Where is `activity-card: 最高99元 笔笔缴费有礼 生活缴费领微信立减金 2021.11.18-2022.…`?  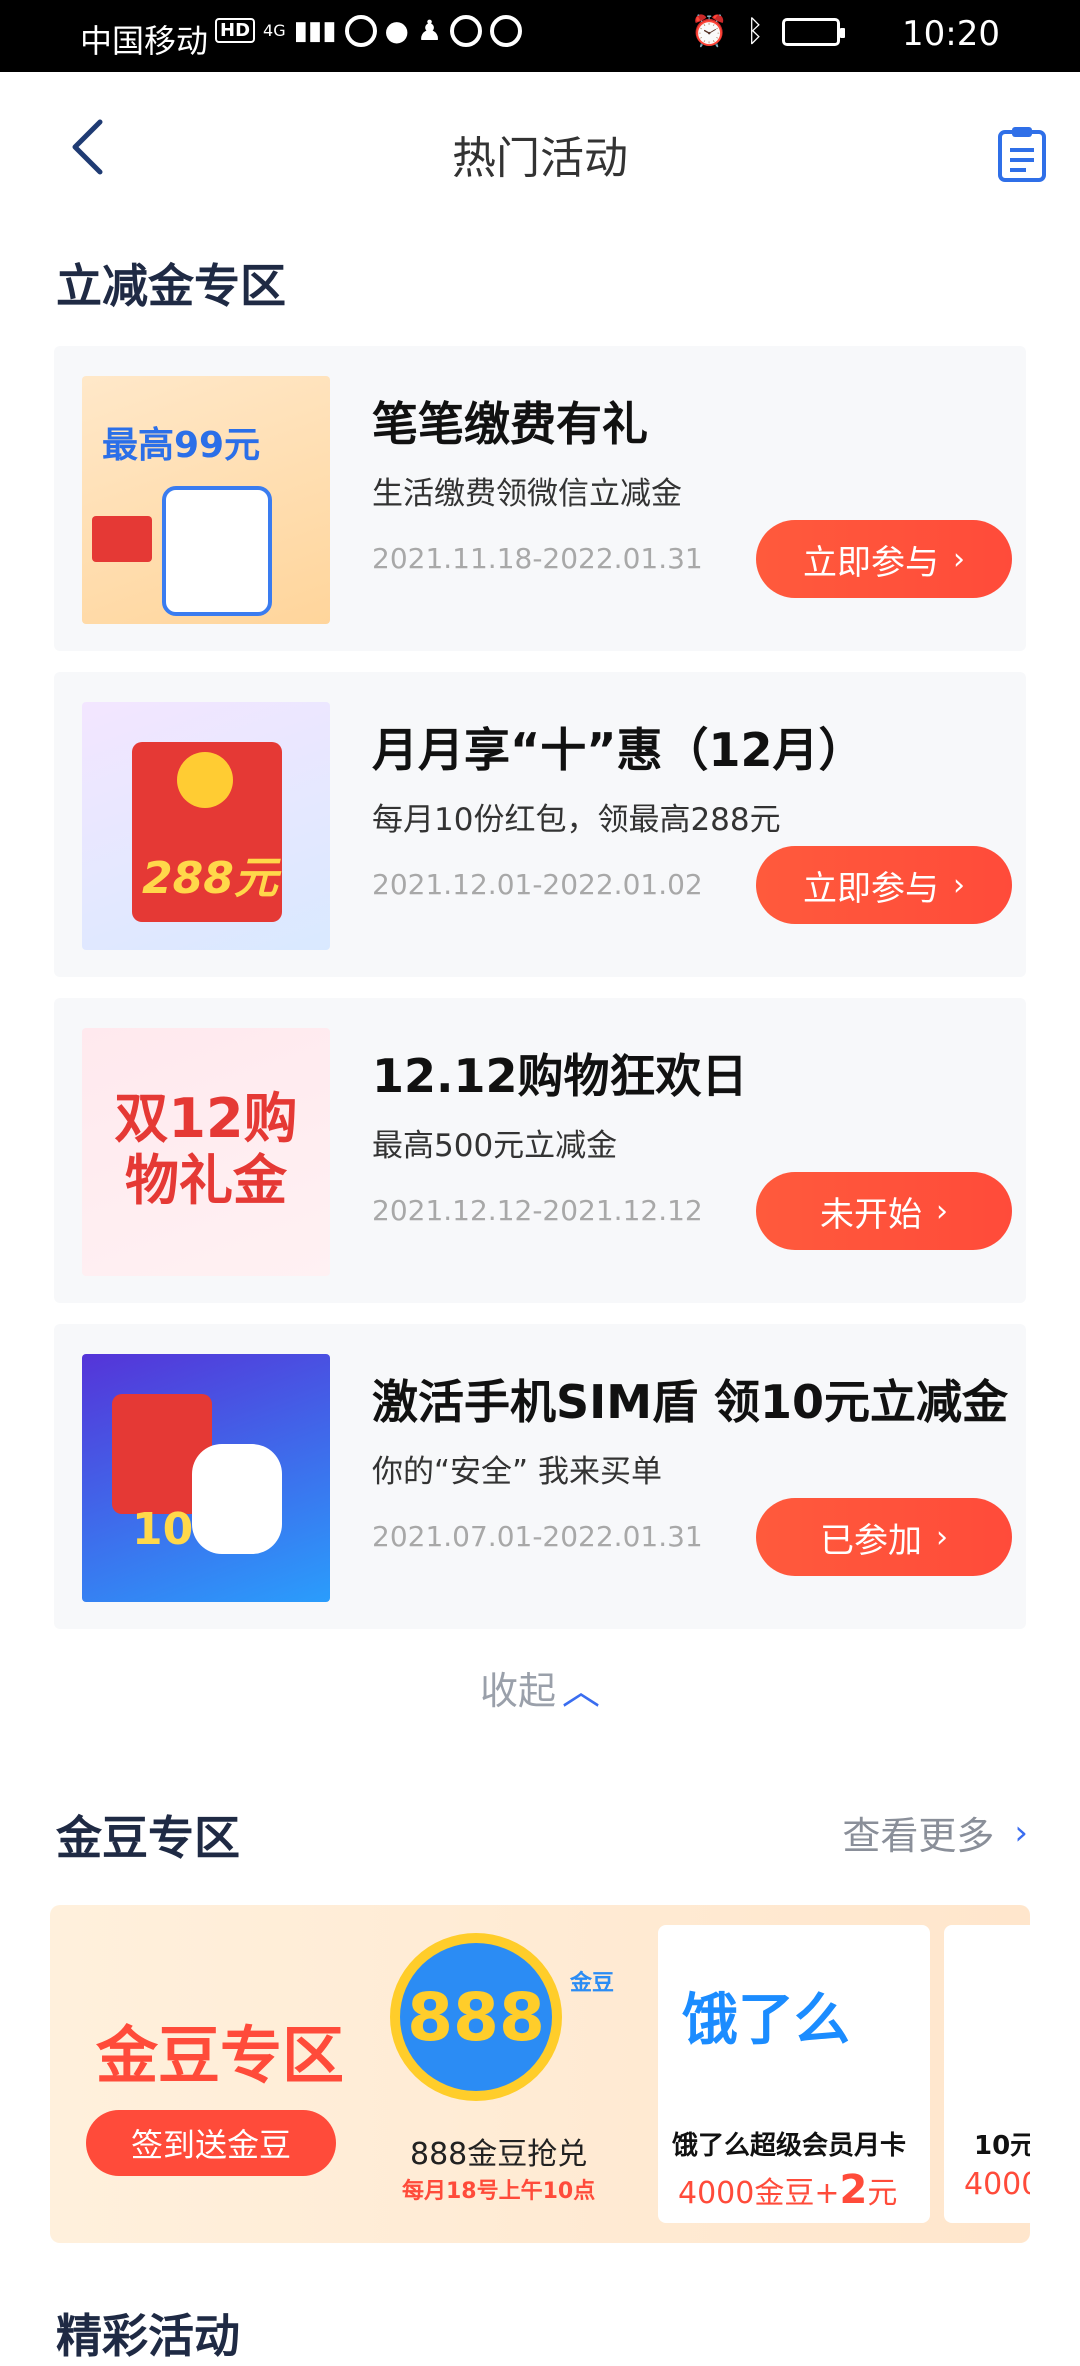
activity-card: 最高99元 笔笔缴费有礼 生活缴费领微信立减金 2021.11.18-2022.… is located at coordinates (540, 498).